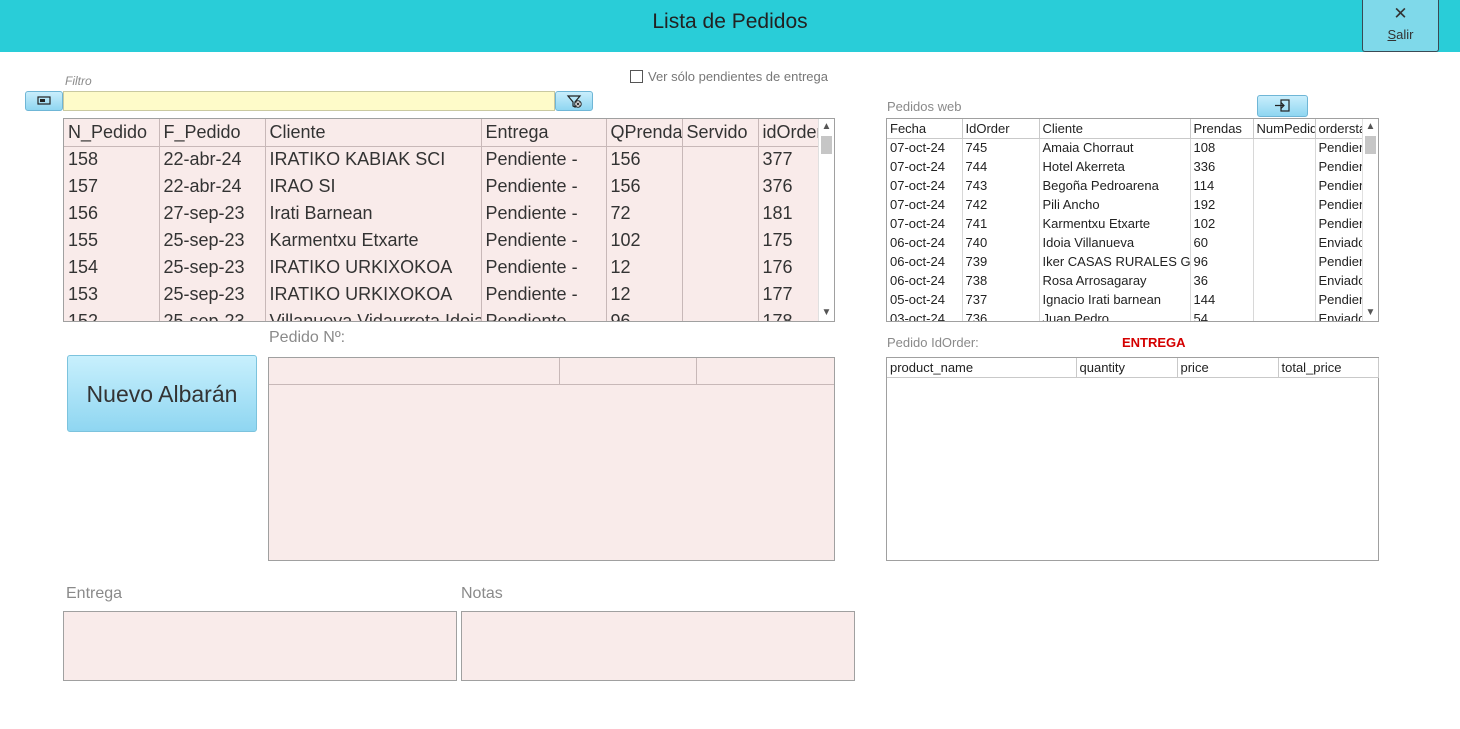 This screenshot has height=729, width=1460. What do you see at coordinates (373, 133) in the screenshot?
I see `orders-column-header: Cliente` at bounding box center [373, 133].